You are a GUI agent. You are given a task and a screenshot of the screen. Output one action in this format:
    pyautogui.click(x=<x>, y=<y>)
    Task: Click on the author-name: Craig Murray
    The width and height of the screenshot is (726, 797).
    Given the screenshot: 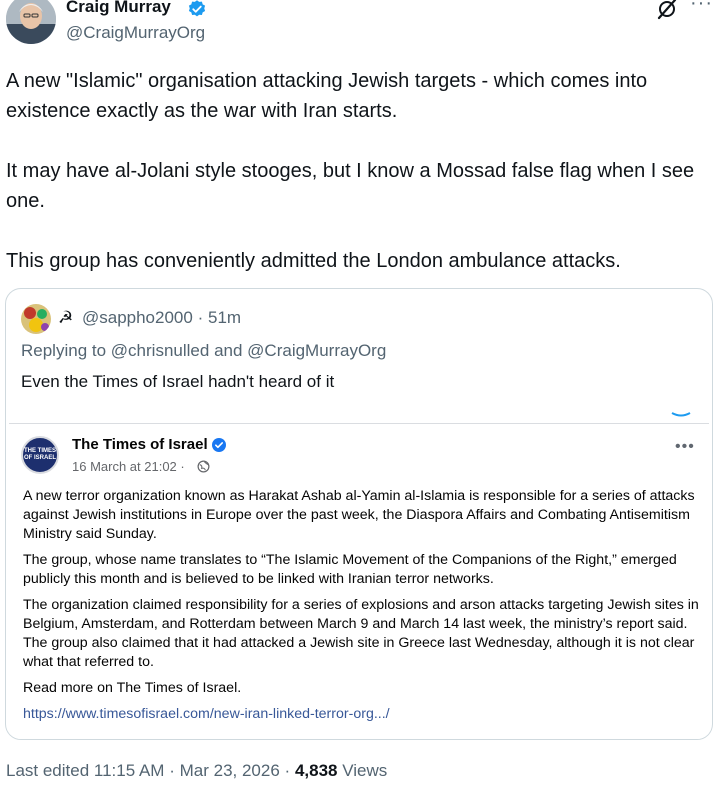 What is the action you would take?
    pyautogui.click(x=118, y=8)
    